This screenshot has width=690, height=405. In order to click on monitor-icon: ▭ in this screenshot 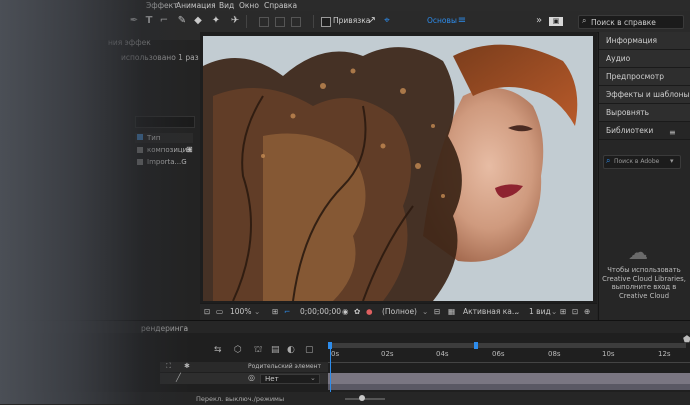, I will do `click(219, 311)`.